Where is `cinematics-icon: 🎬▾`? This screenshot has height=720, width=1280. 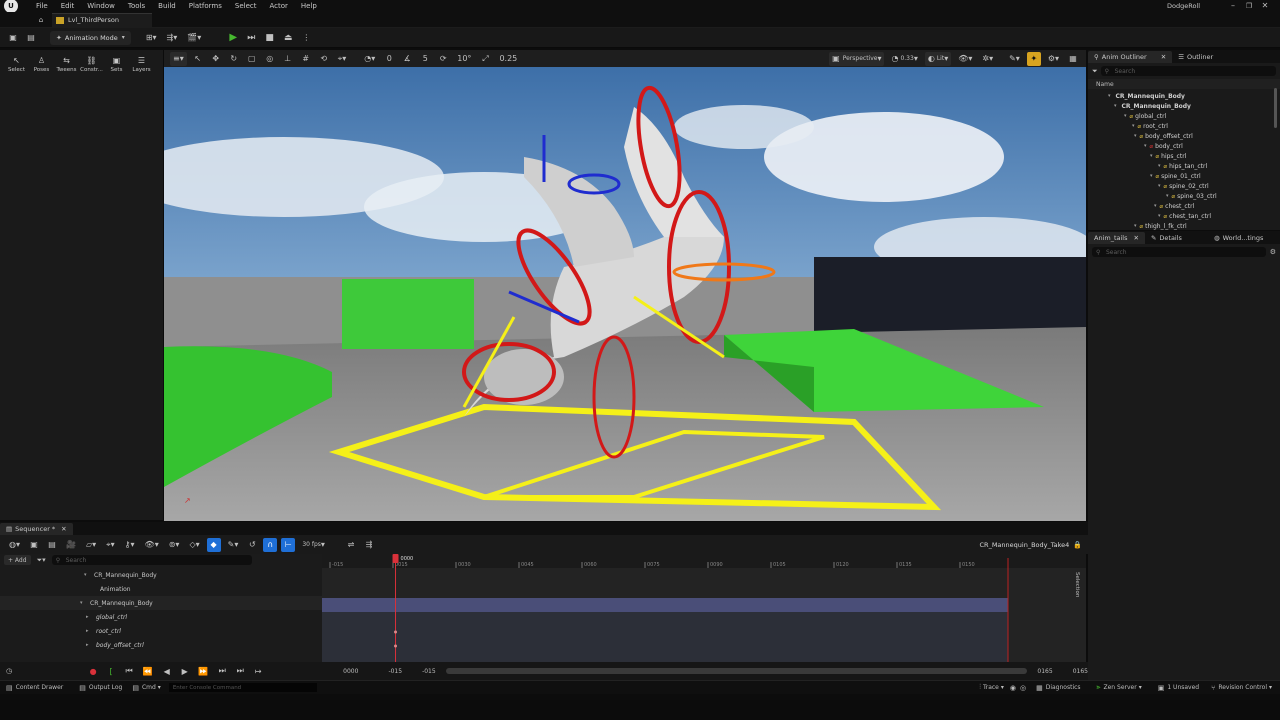
cinematics-icon: 🎬▾ is located at coordinates (194, 38).